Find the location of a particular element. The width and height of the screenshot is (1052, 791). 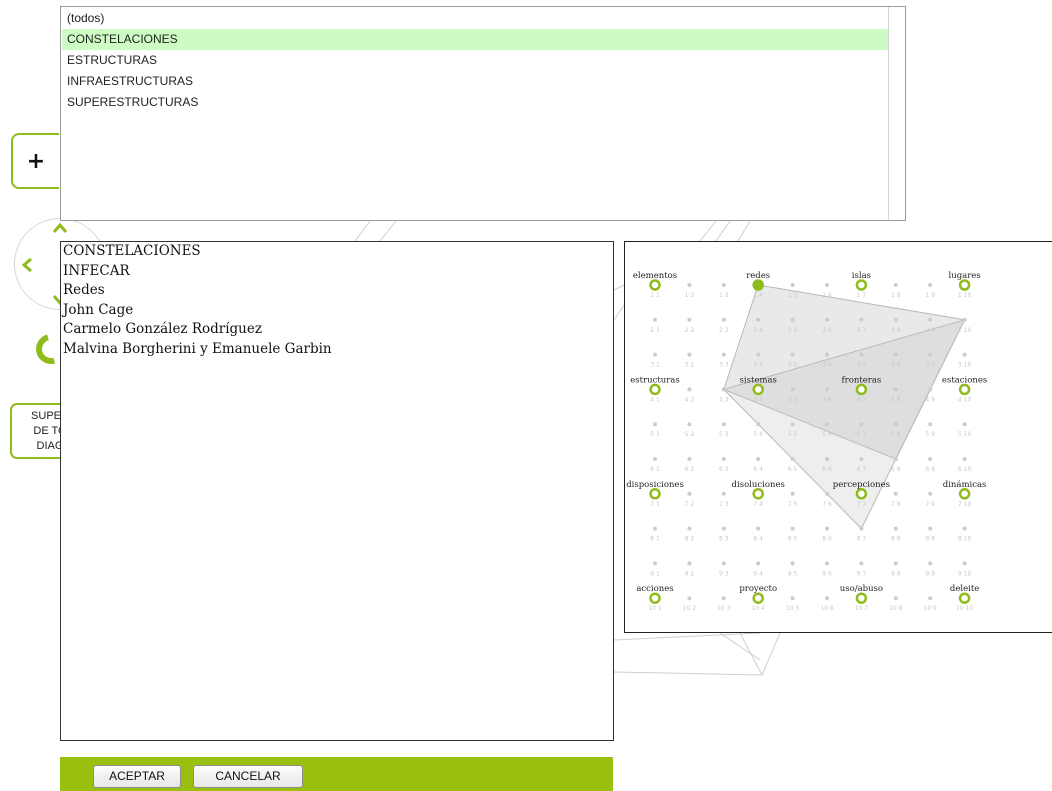

grid-coordinate: 1 1 is located at coordinates (655, 295).